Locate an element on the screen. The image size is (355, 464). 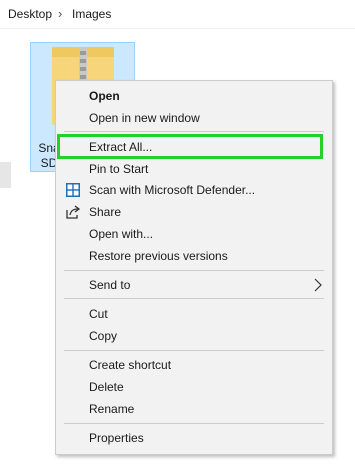
breadcrumb-desktop: Desktop is located at coordinates (30, 14).